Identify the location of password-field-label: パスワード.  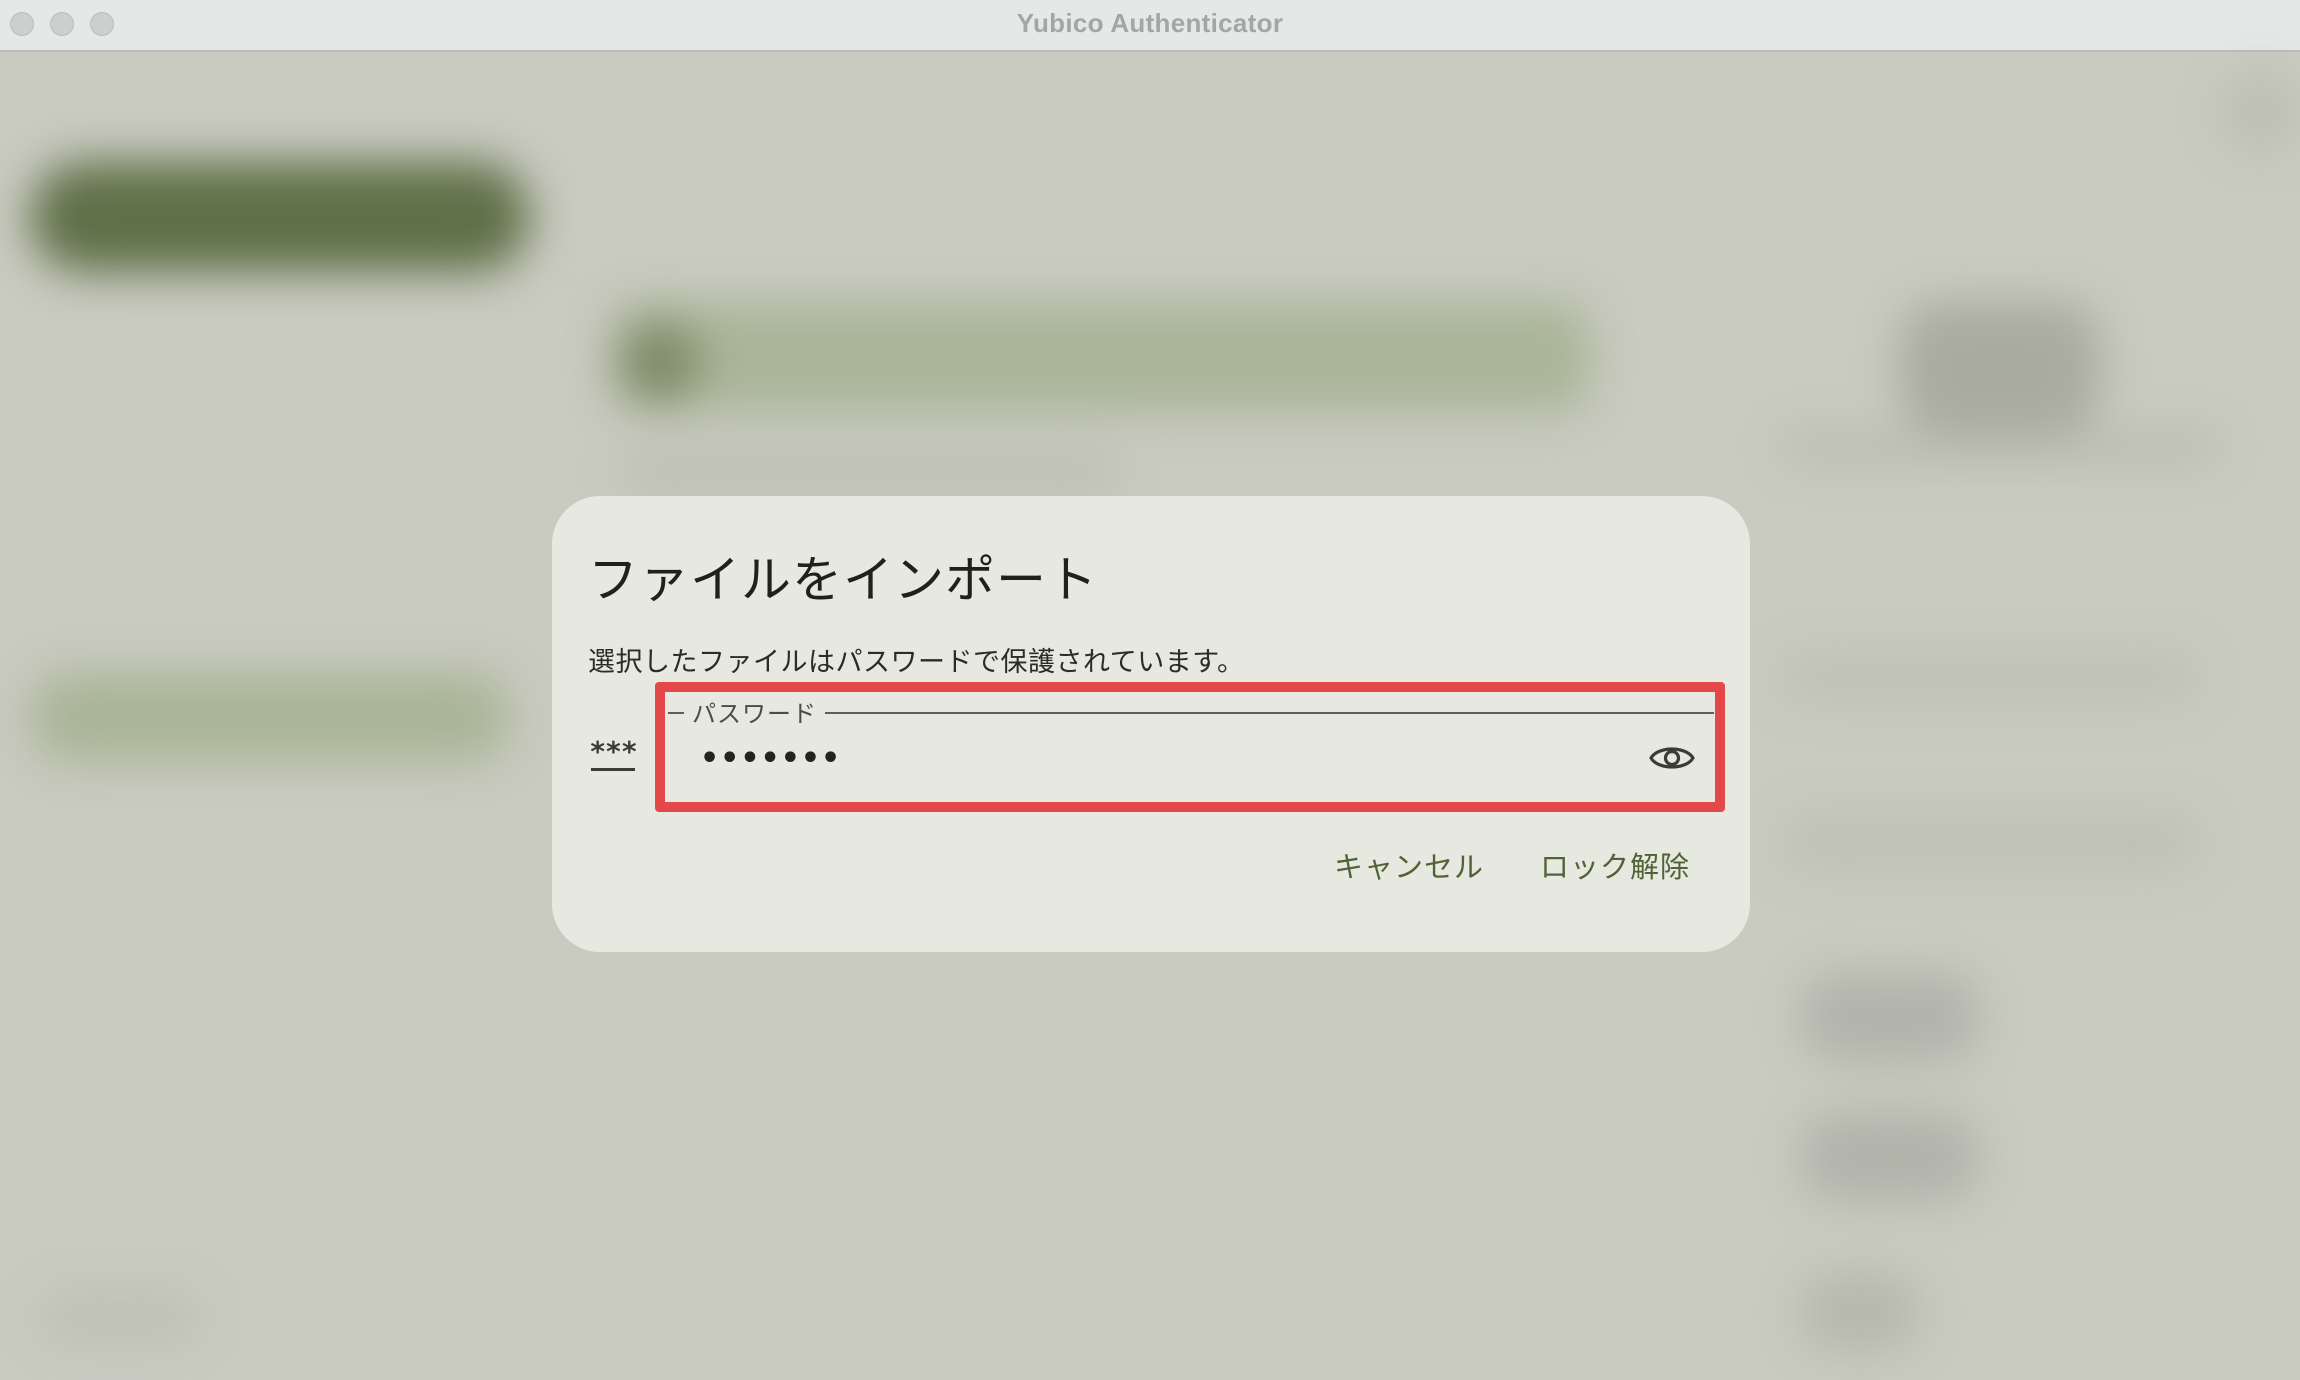
(754, 714).